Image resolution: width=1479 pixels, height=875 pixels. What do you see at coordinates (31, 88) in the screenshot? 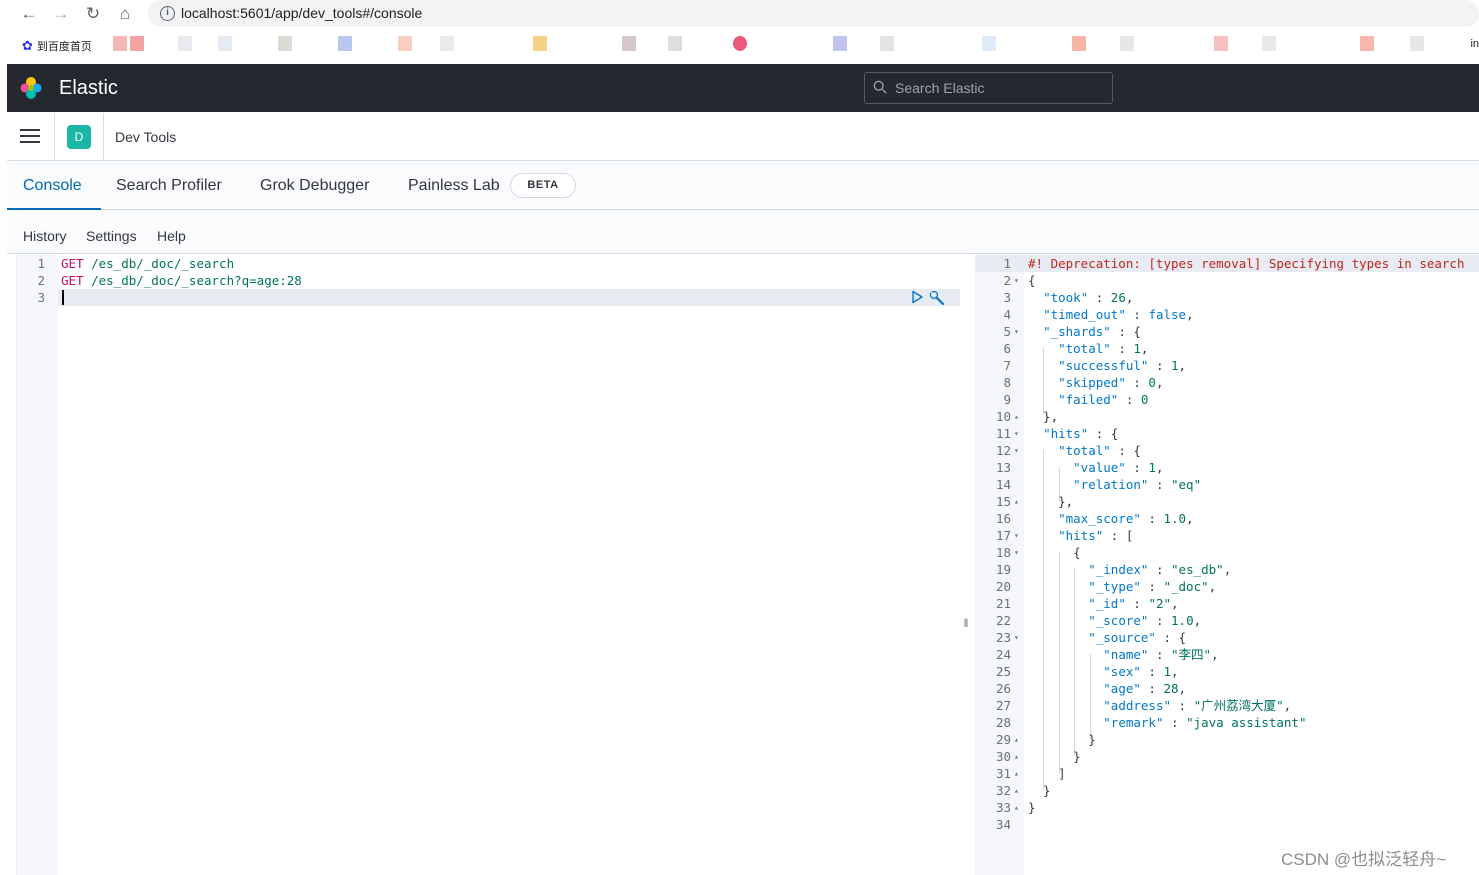
I see `elastic-logo-icon` at bounding box center [31, 88].